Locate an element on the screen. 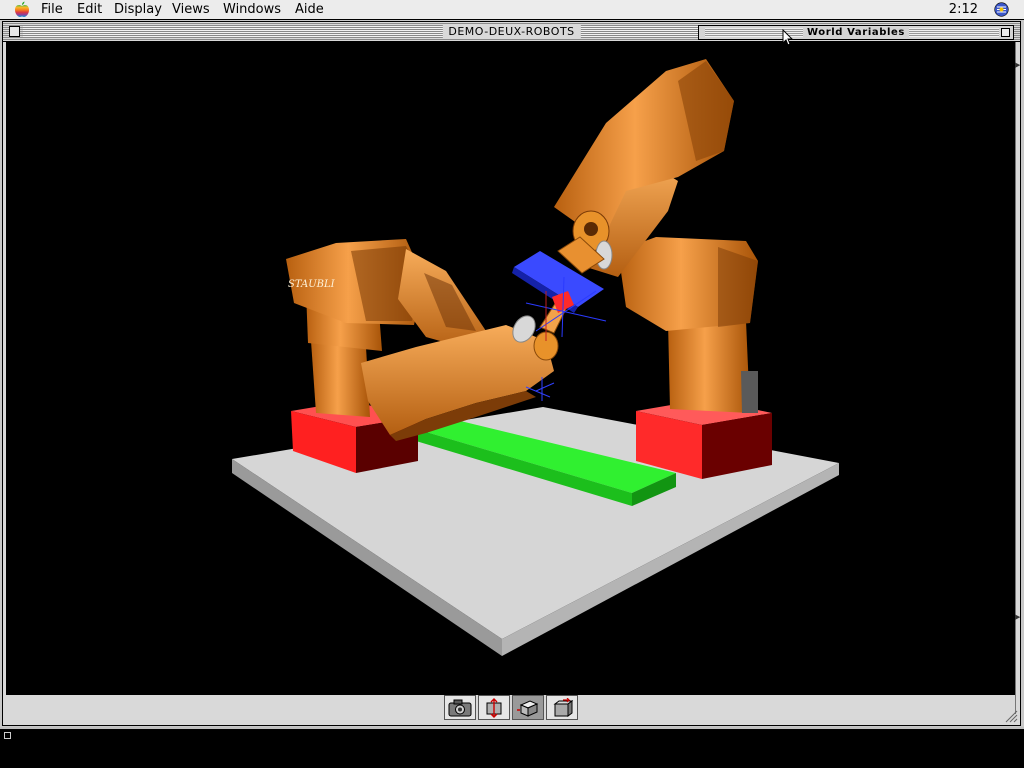  move-tool-button is located at coordinates (494, 707).